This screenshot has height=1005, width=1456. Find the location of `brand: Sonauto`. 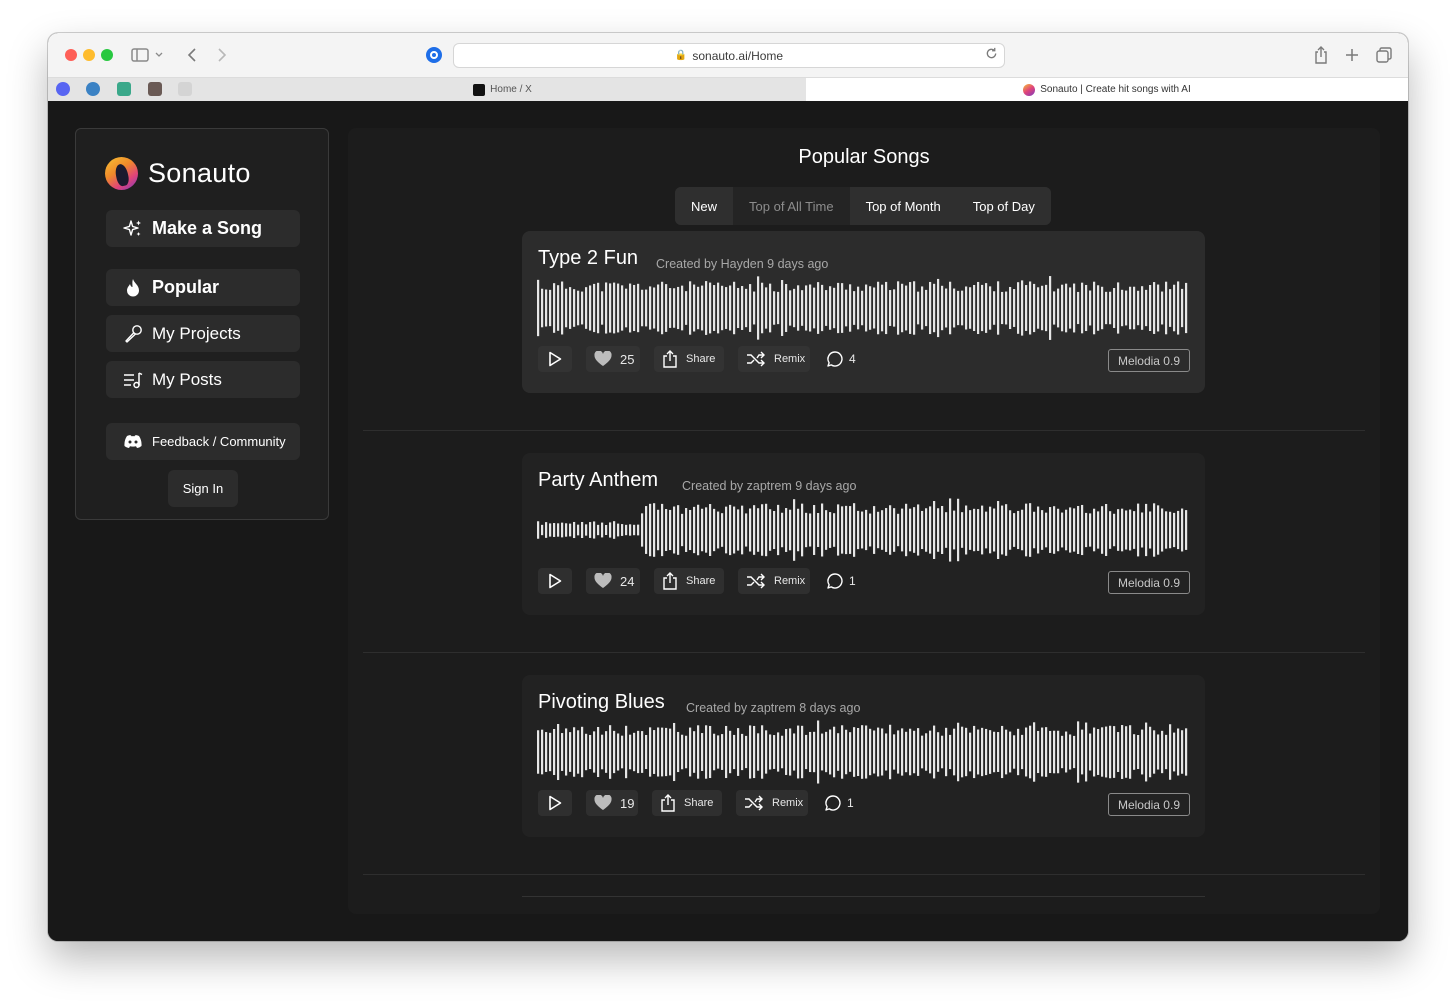

brand: Sonauto is located at coordinates (178, 173).